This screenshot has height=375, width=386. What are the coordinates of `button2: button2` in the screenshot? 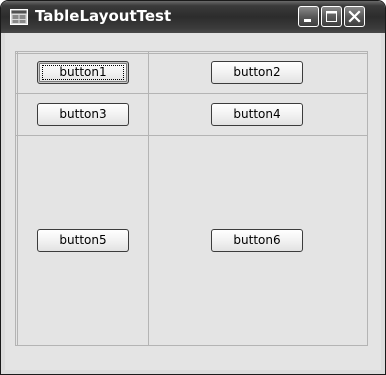 It's located at (257, 72).